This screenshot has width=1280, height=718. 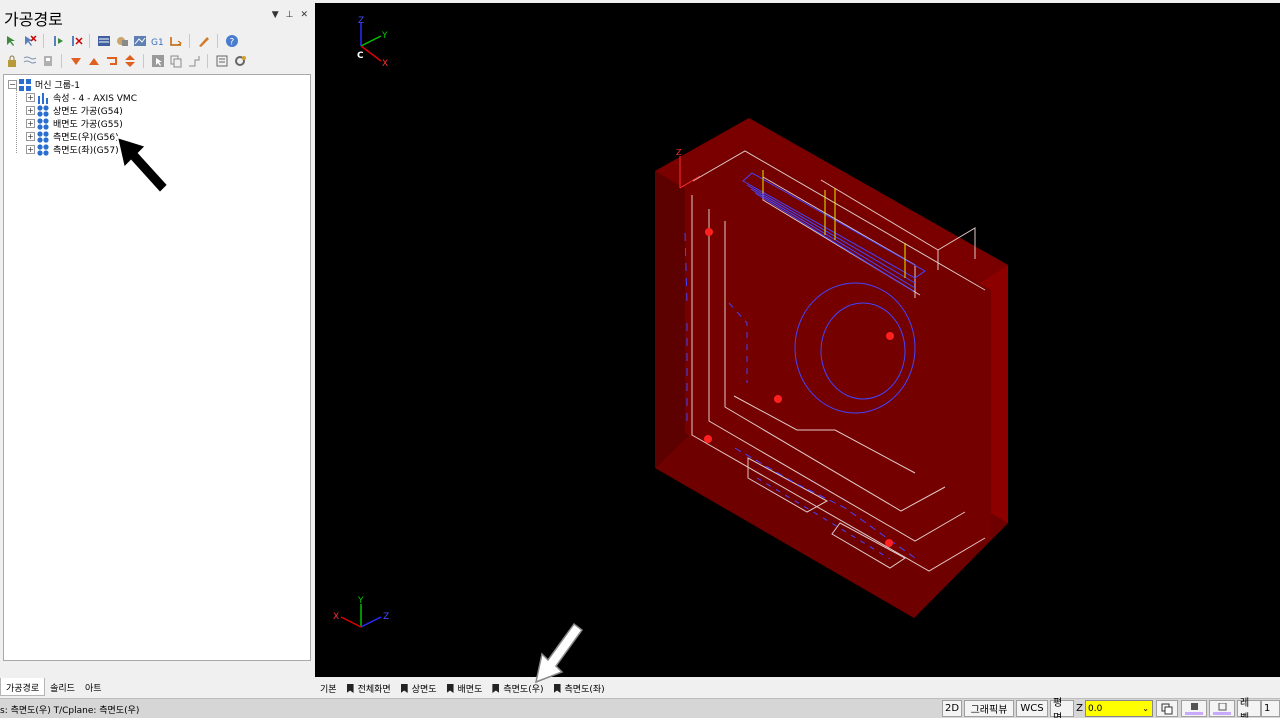 What do you see at coordinates (386, 617) in the screenshot?
I see `view-axis-z-label: Z` at bounding box center [386, 617].